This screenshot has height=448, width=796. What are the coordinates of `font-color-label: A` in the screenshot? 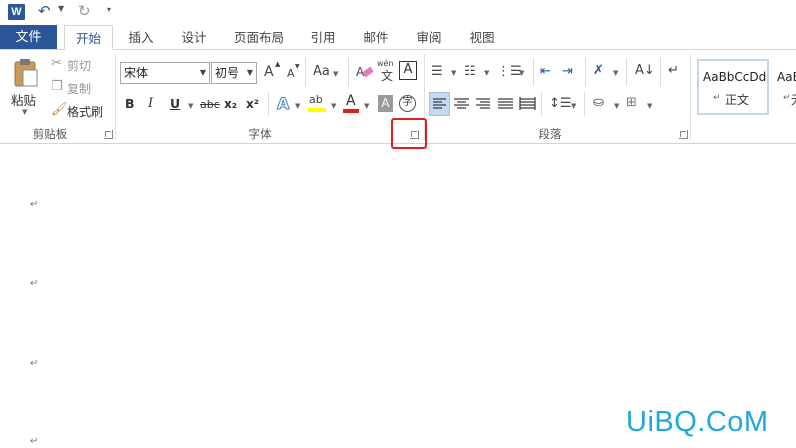 It's located at (351, 101).